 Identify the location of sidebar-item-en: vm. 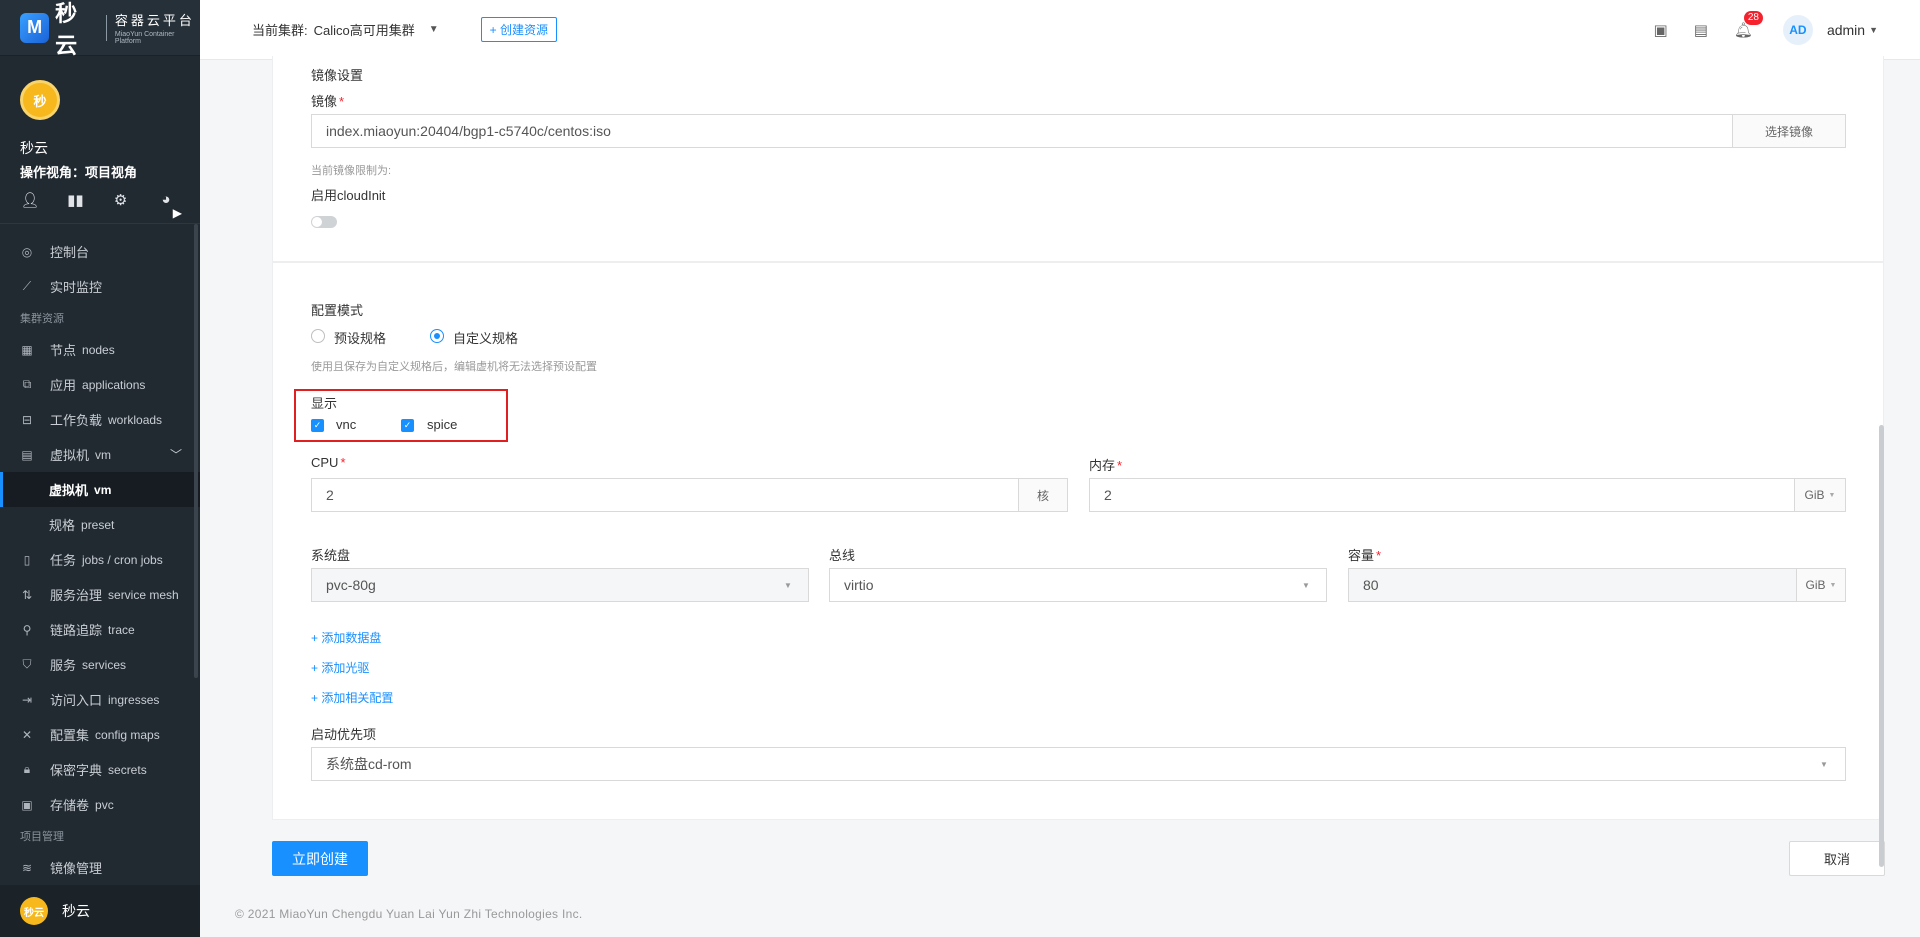
(103, 489).